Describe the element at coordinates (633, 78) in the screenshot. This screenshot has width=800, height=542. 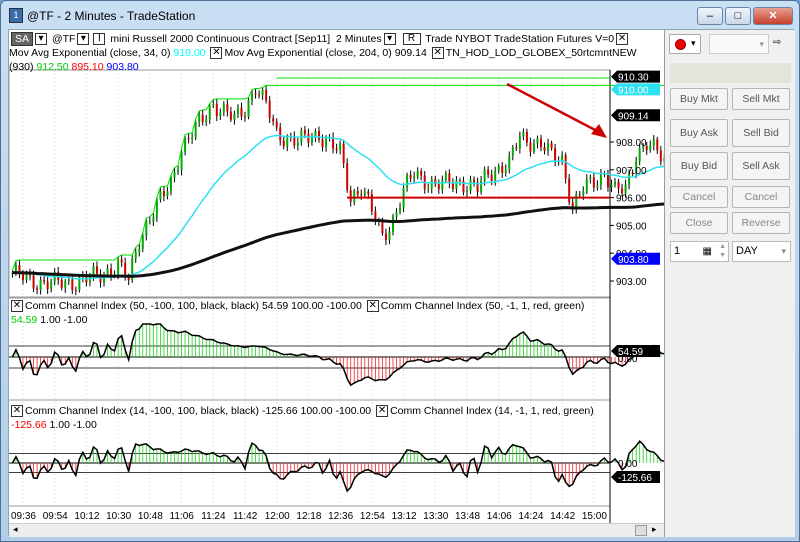
I see `hod-marker-label: 910.30` at that location.